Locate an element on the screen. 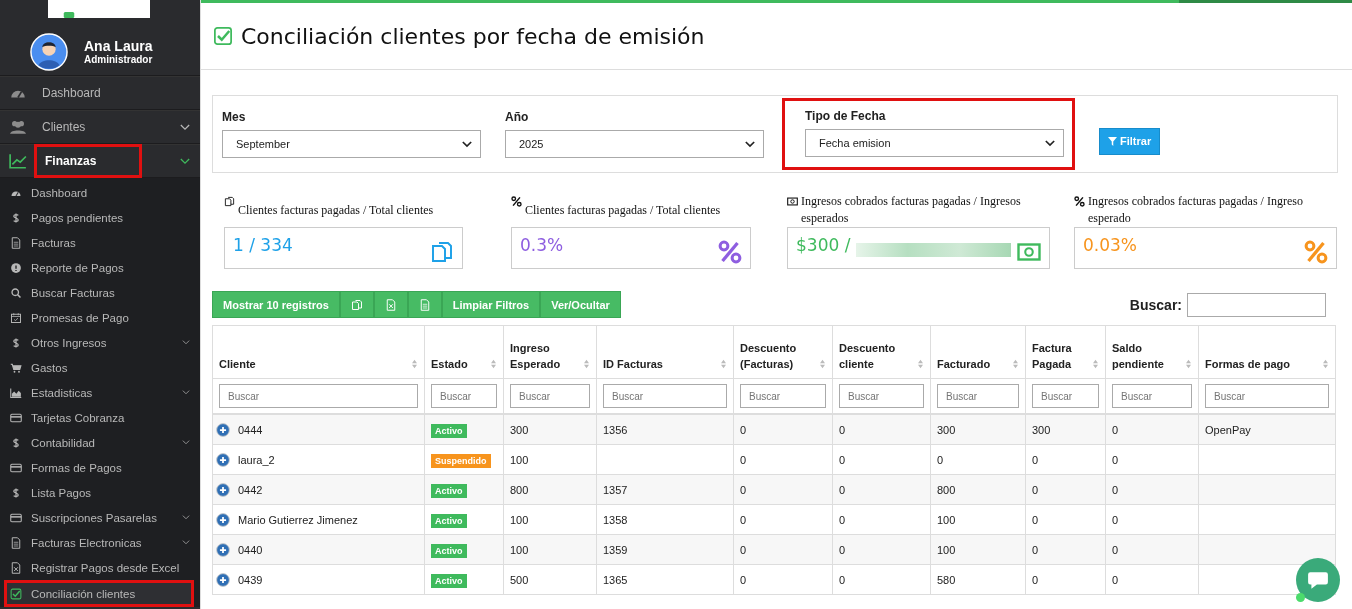  table-cell: 500 is located at coordinates (519, 579).